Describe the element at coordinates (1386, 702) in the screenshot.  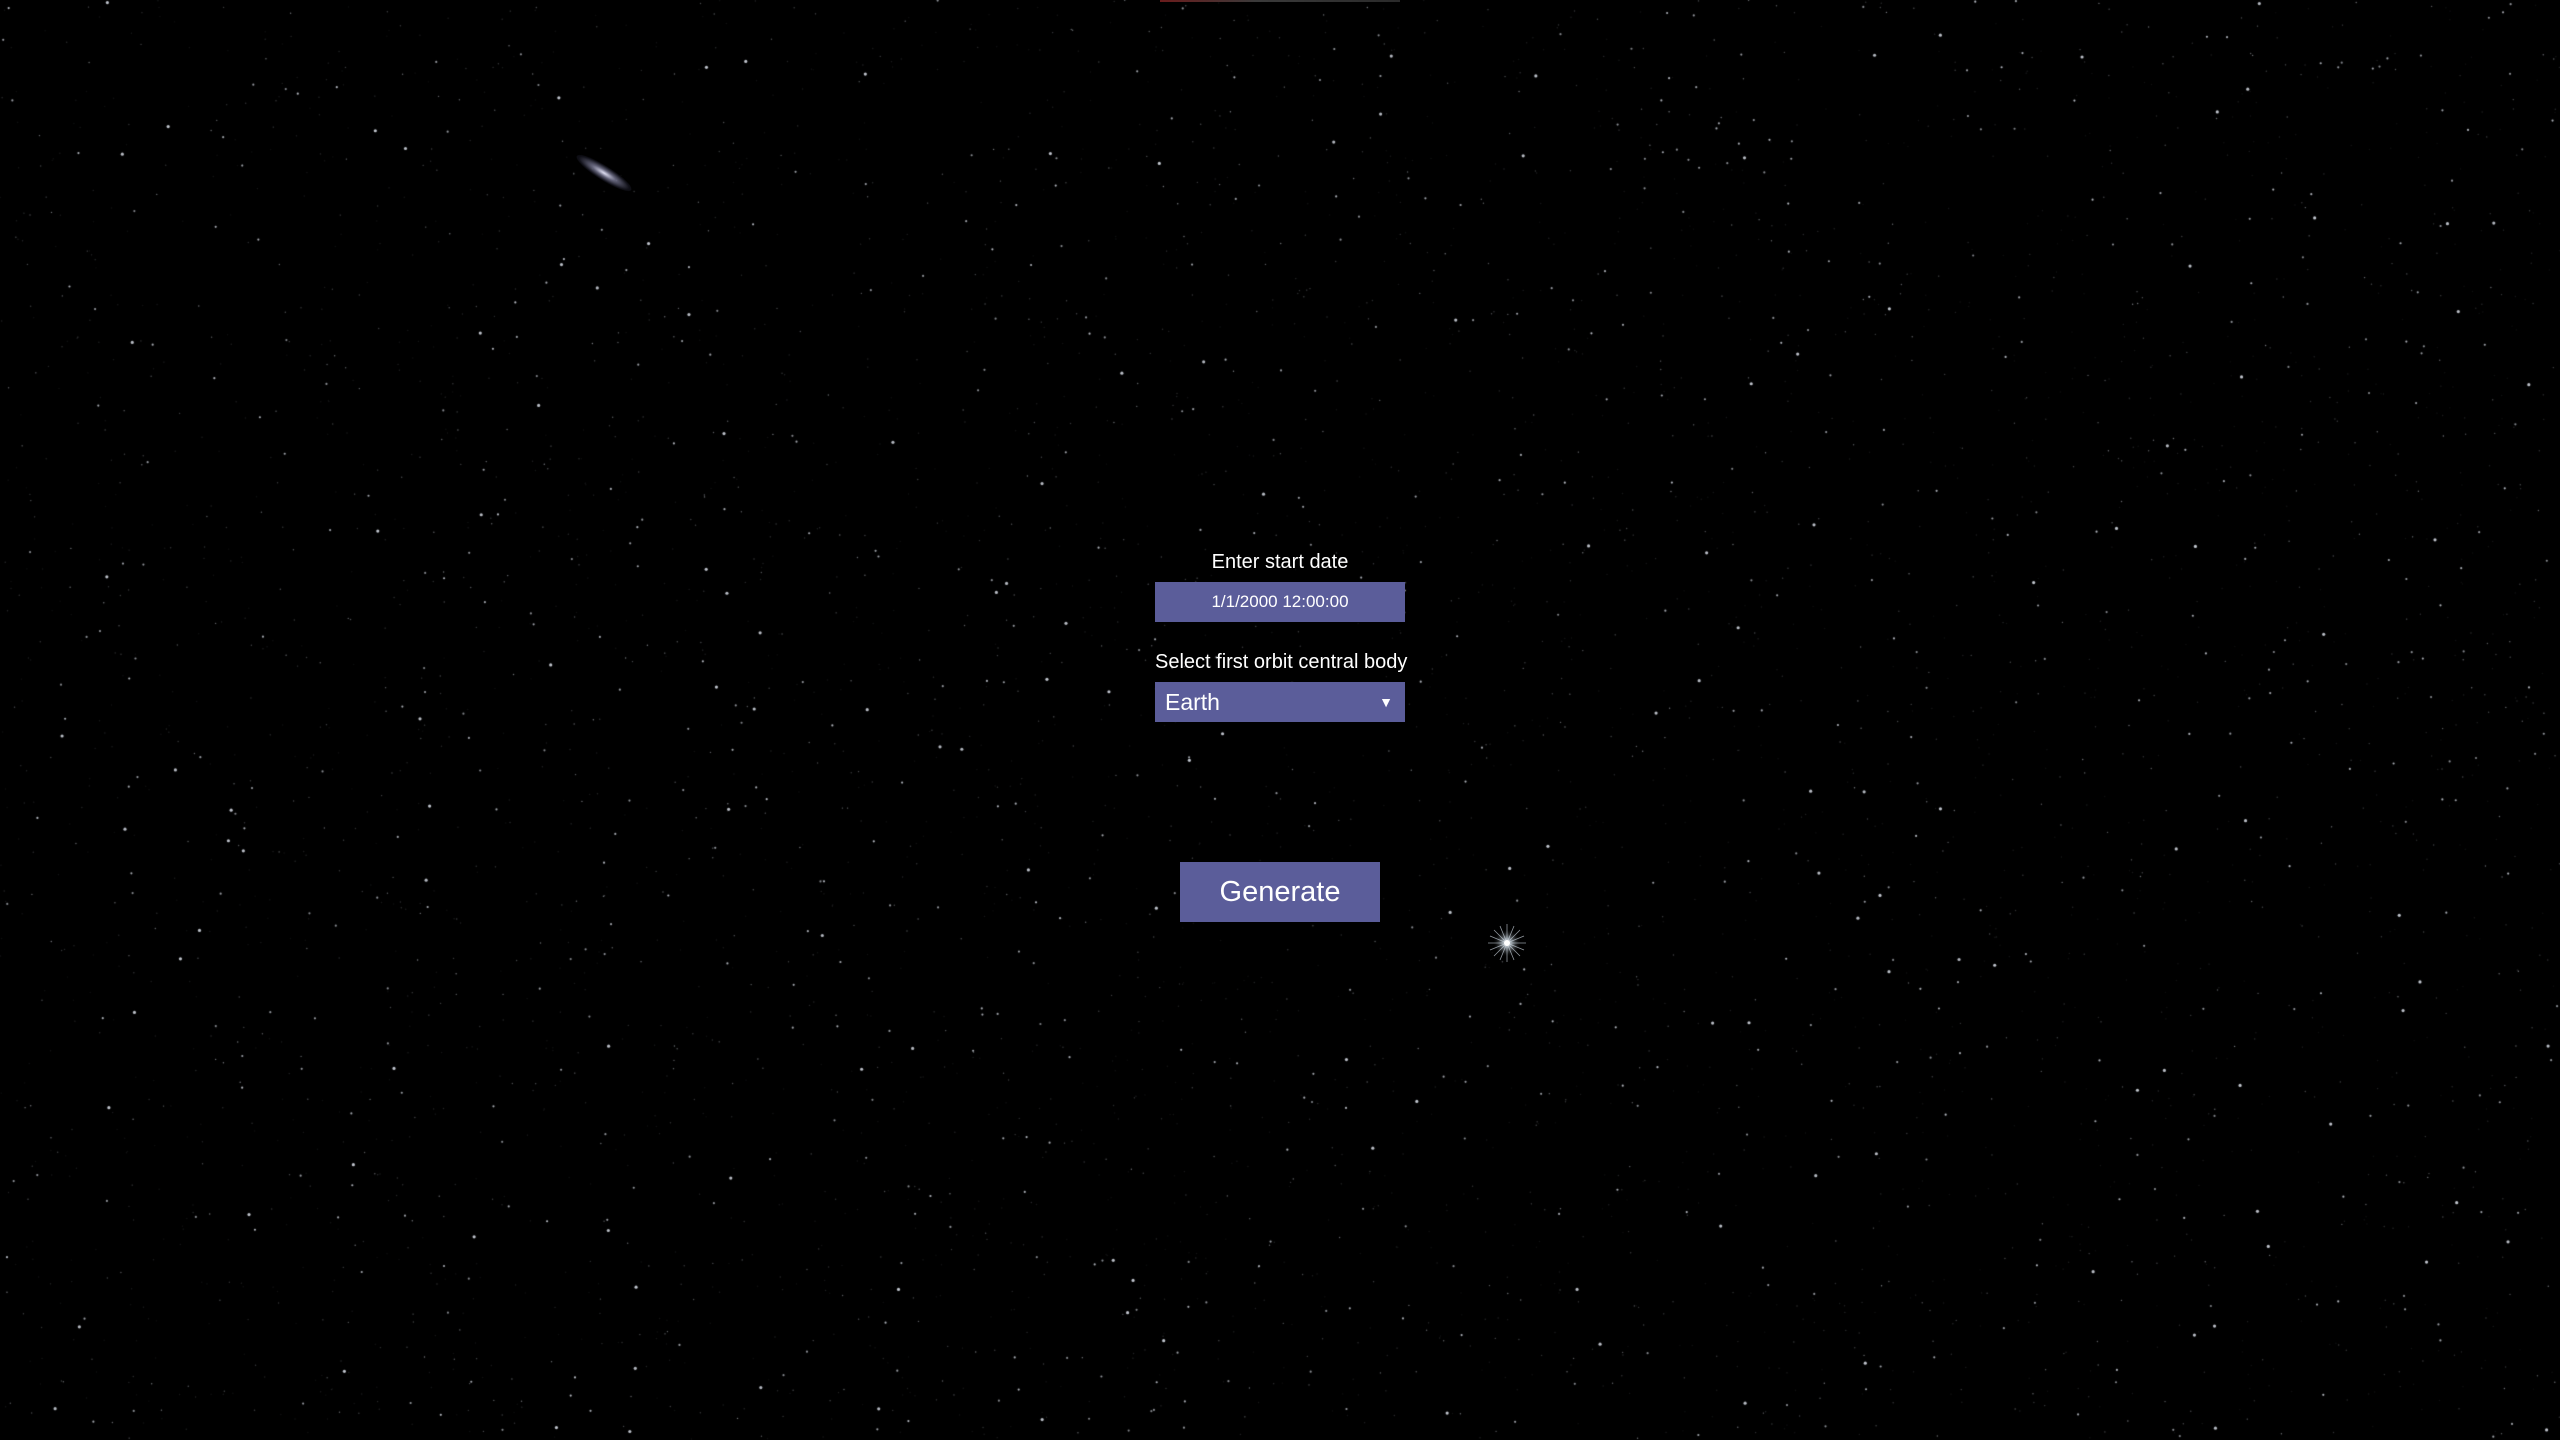
I see `chevron-down-icon: ▼` at that location.